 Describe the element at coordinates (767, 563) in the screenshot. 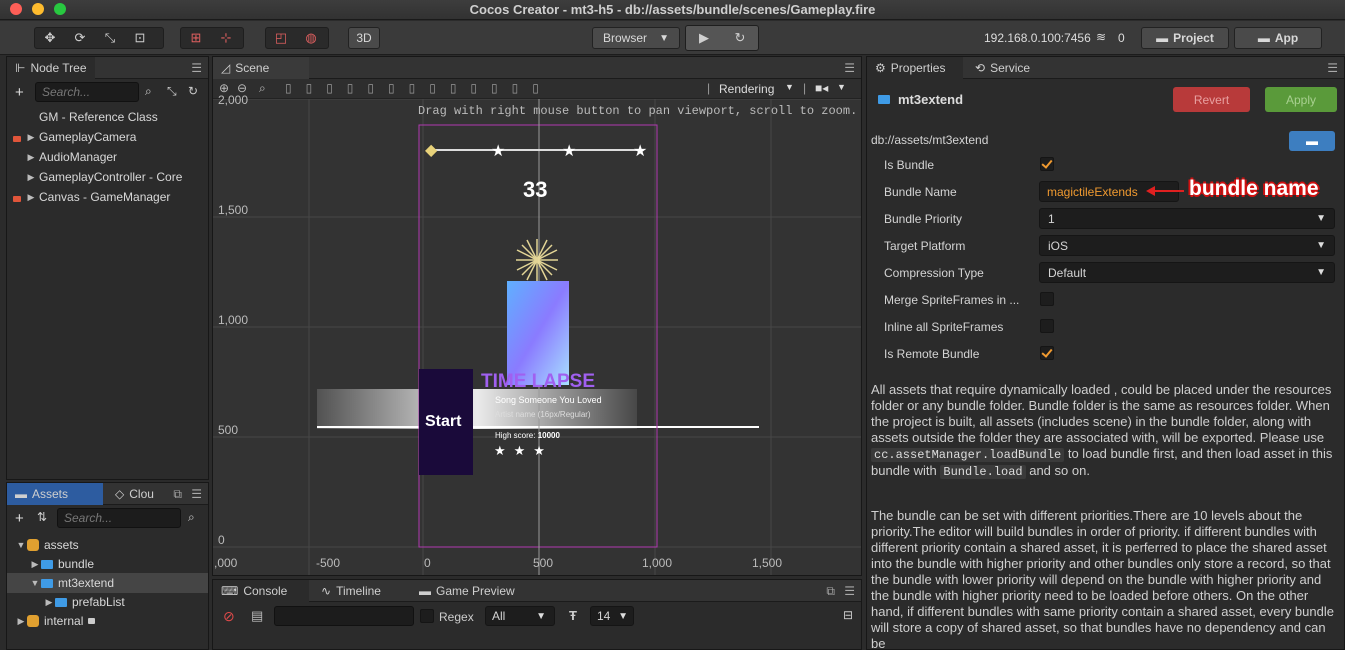

I see `x-tick-label: 1,500` at that location.